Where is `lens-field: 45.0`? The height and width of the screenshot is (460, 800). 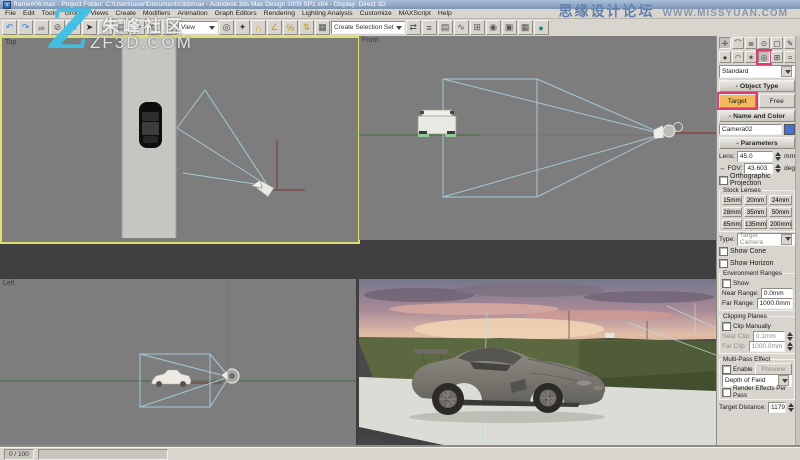
lens-field: 45.0 is located at coordinates (755, 156).